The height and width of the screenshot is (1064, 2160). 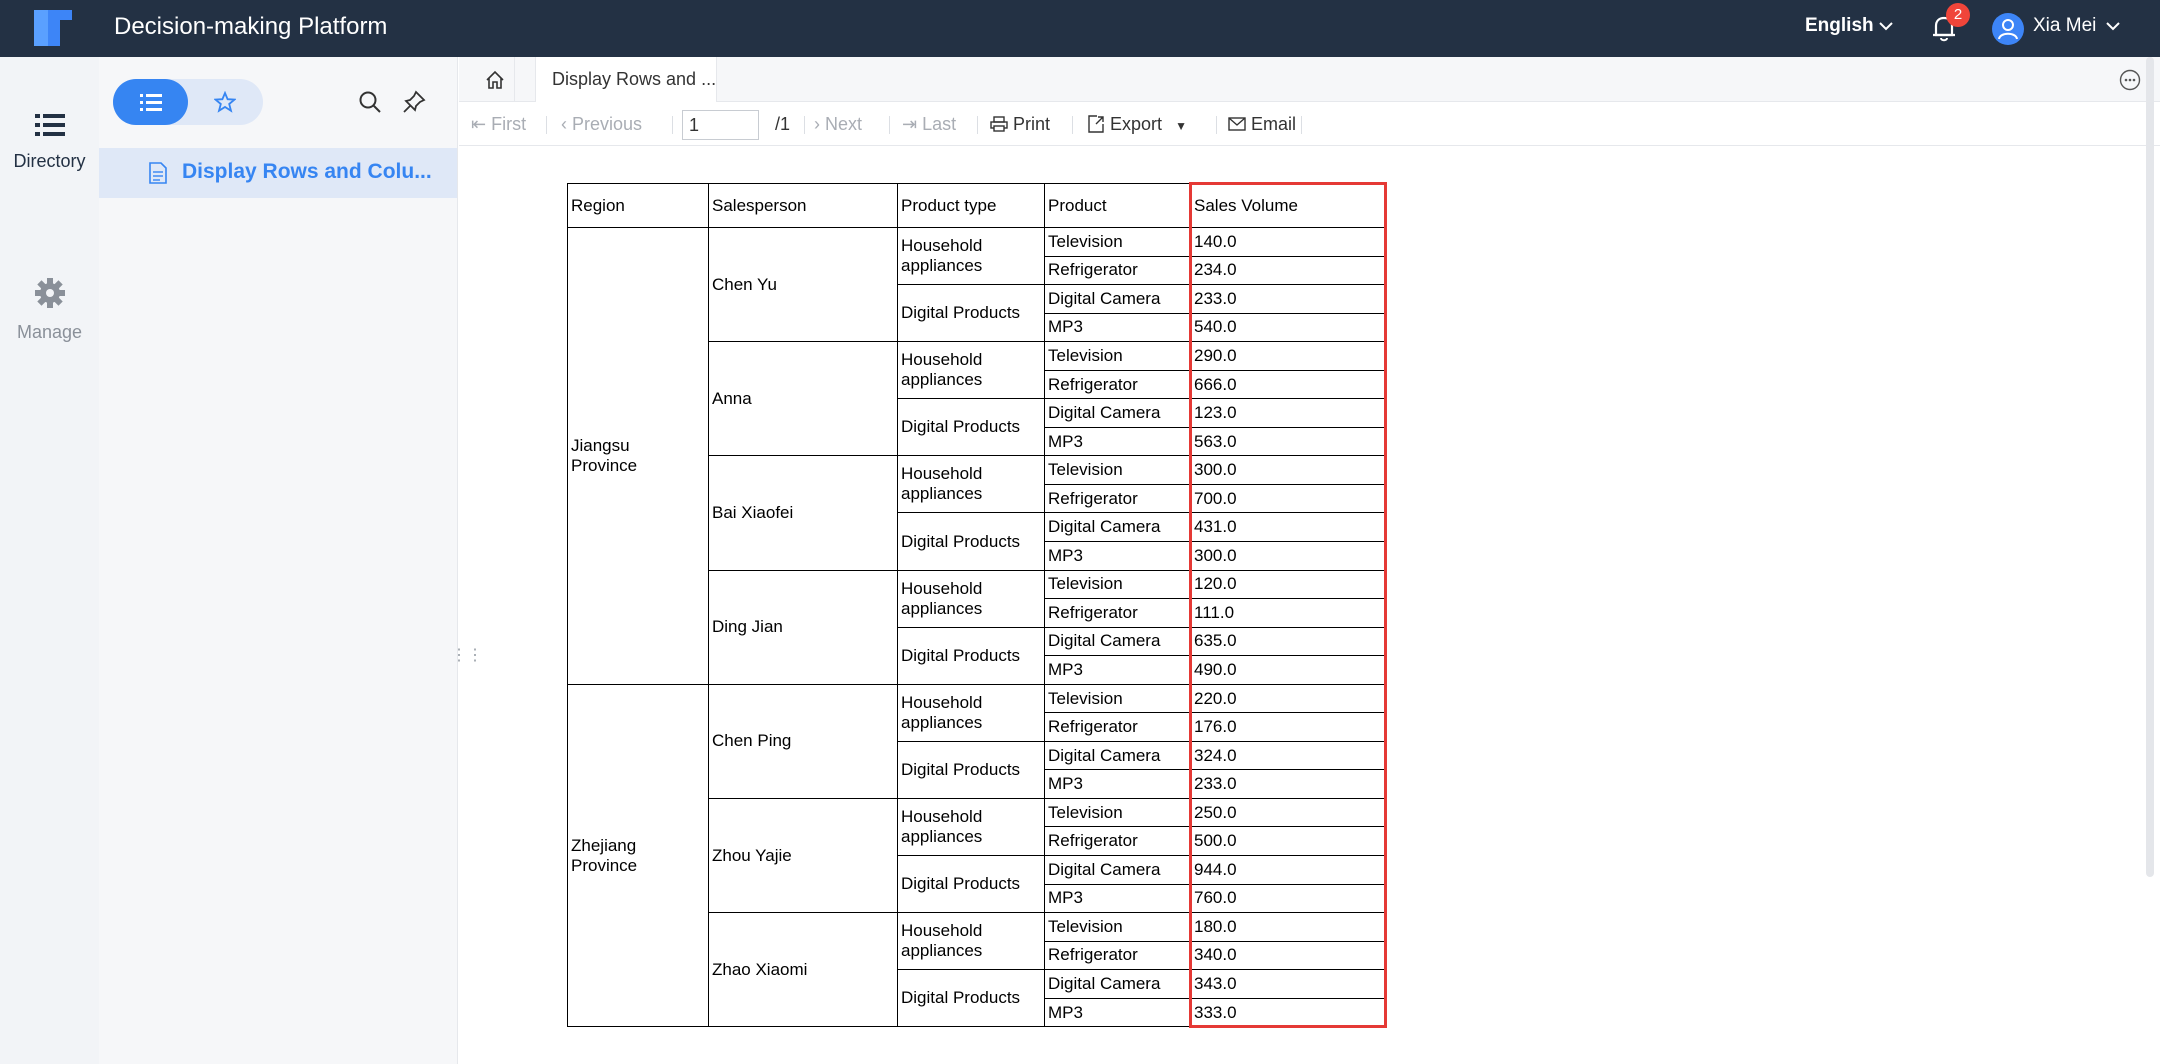 What do you see at coordinates (414, 102) in the screenshot?
I see `pin-icon` at bounding box center [414, 102].